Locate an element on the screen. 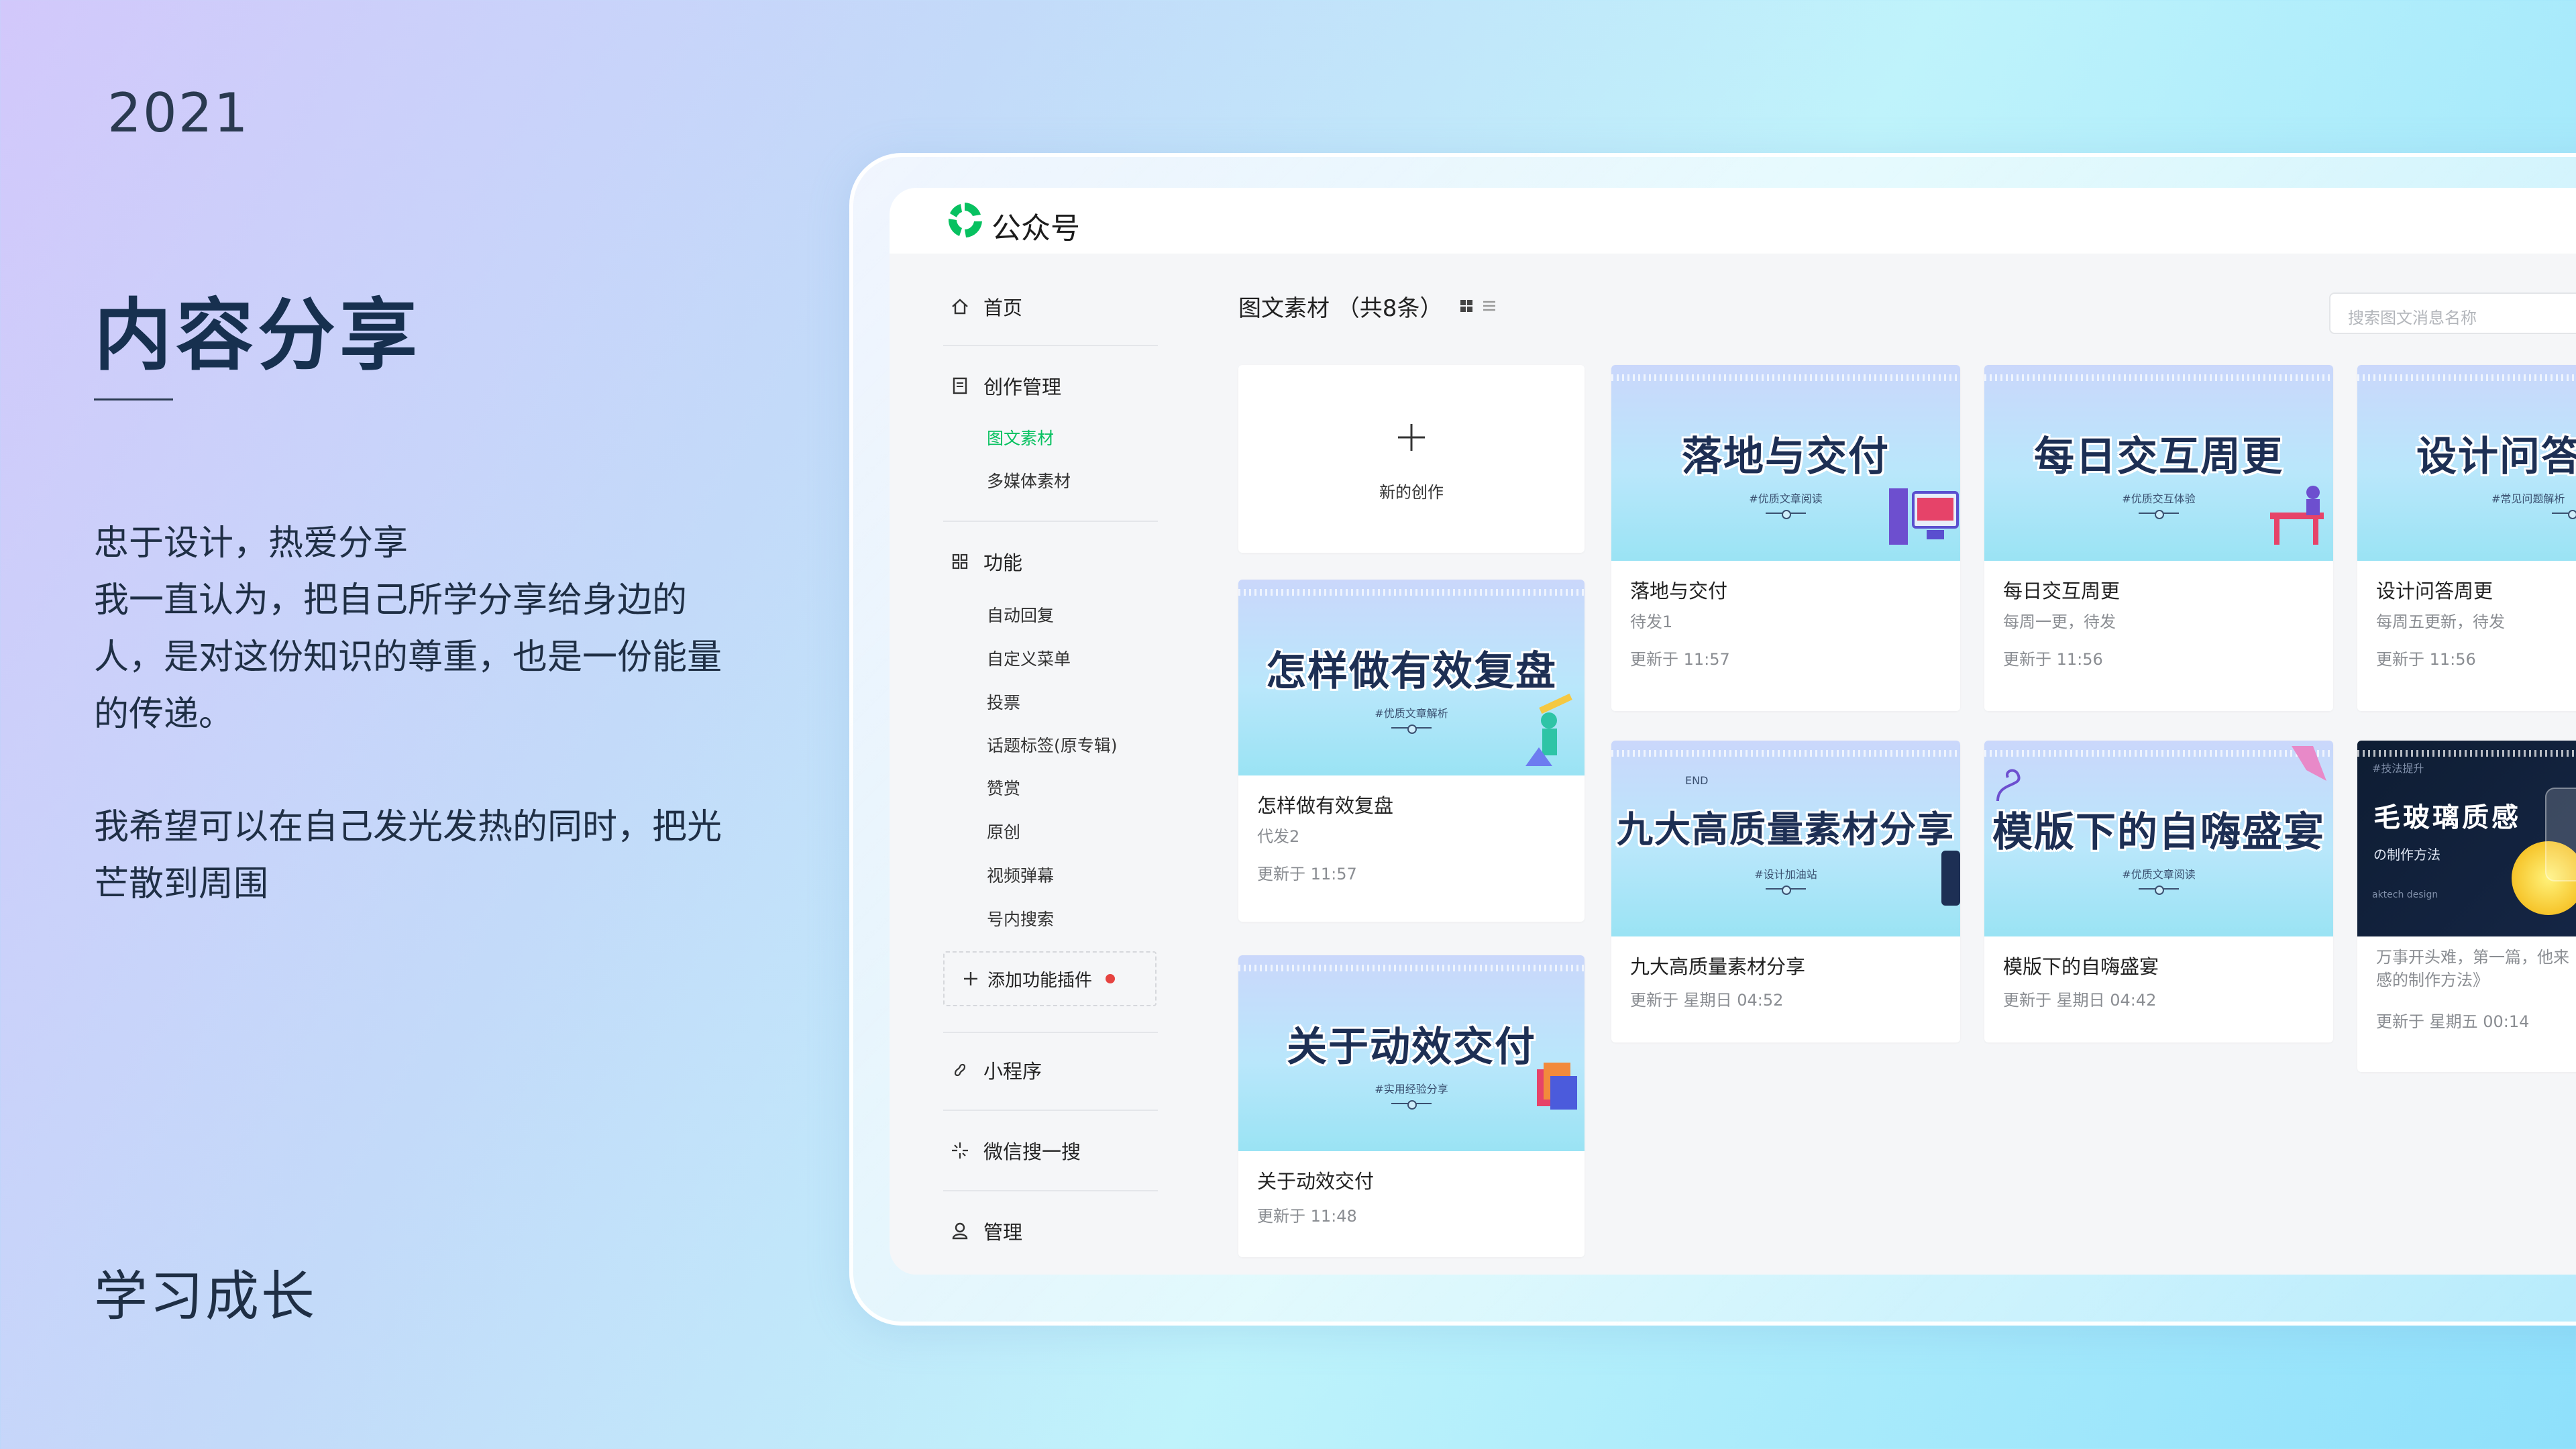 The height and width of the screenshot is (1449, 2576). article-card: 关于动效交付 #实用经验分享 关于动效交付 更新于 11:48 is located at coordinates (1411, 1106).